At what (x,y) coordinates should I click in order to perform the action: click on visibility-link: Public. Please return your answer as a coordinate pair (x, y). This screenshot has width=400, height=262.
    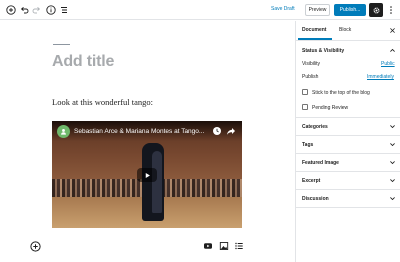
    Looking at the image, I should click on (388, 64).